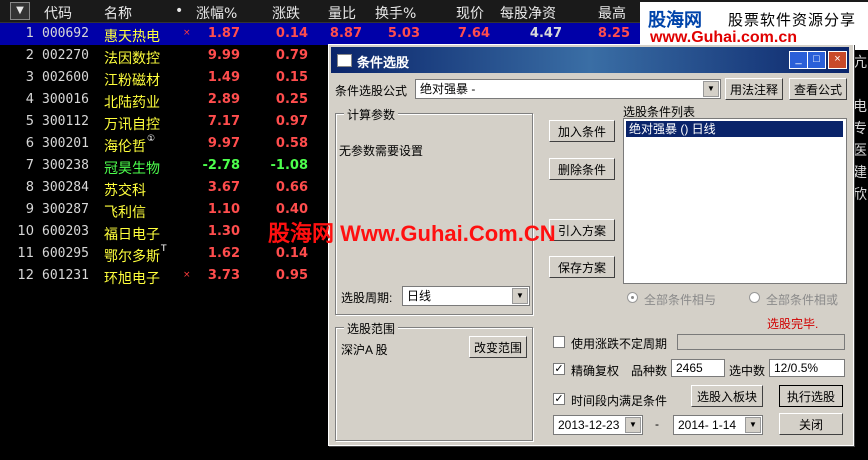  I want to click on stock-name: 飞利信, so click(125, 213).